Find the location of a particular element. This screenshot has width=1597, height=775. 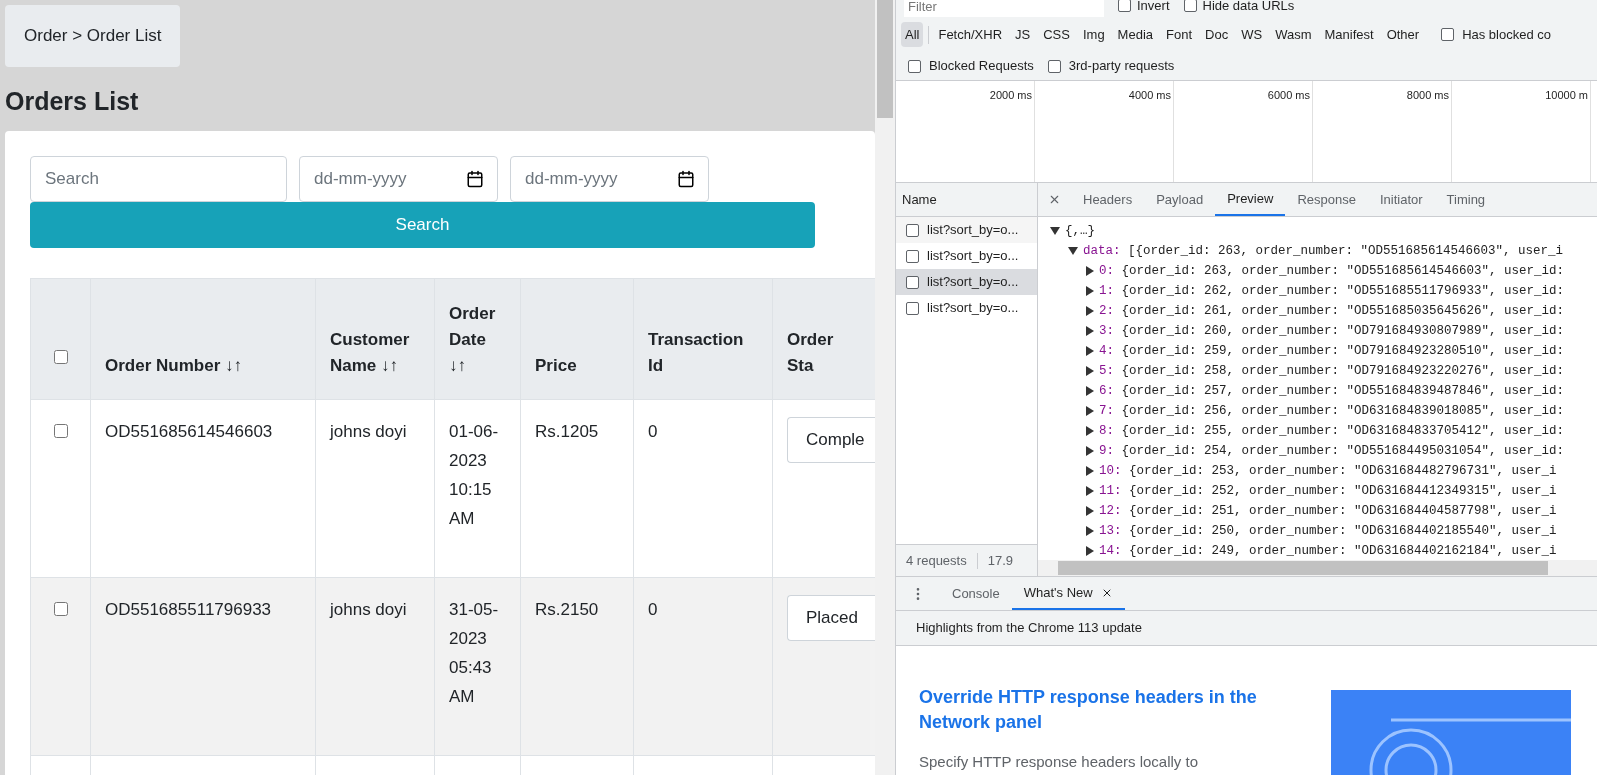

column-header: Price is located at coordinates (577, 339).